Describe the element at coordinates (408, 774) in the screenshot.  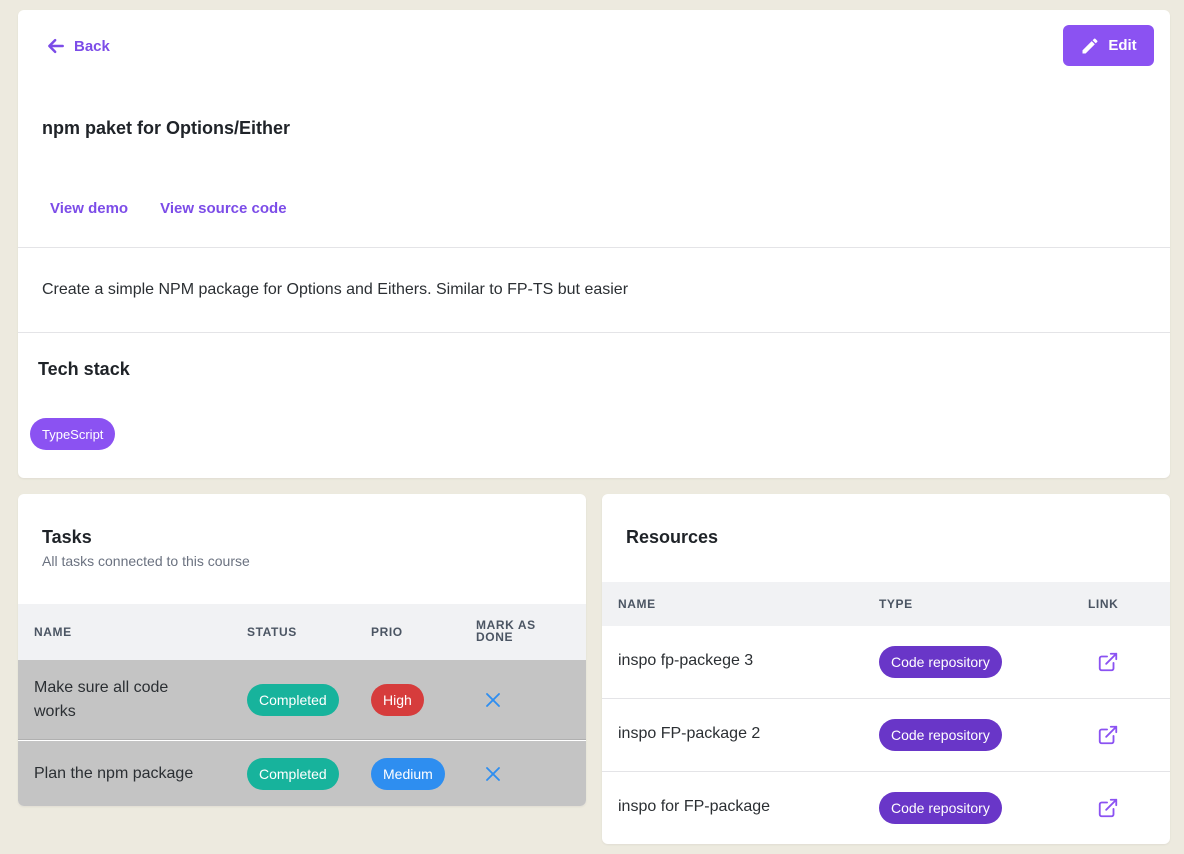
I see `prio-badge: Medium` at that location.